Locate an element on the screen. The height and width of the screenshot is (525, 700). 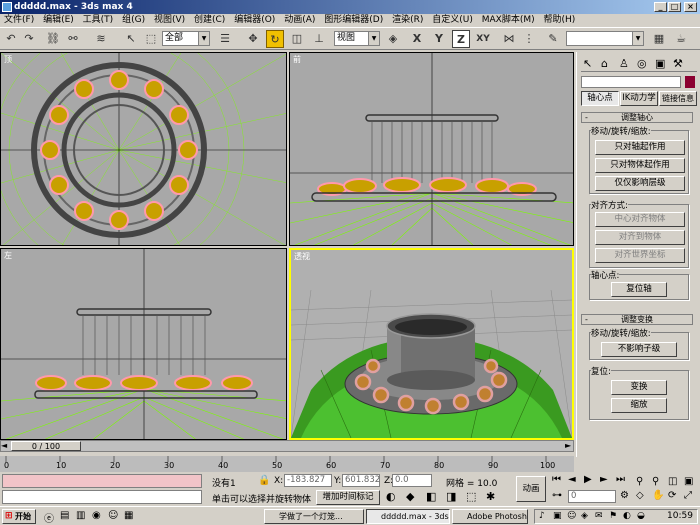
link-icon: ⛓ is located at coordinates (53, 39).